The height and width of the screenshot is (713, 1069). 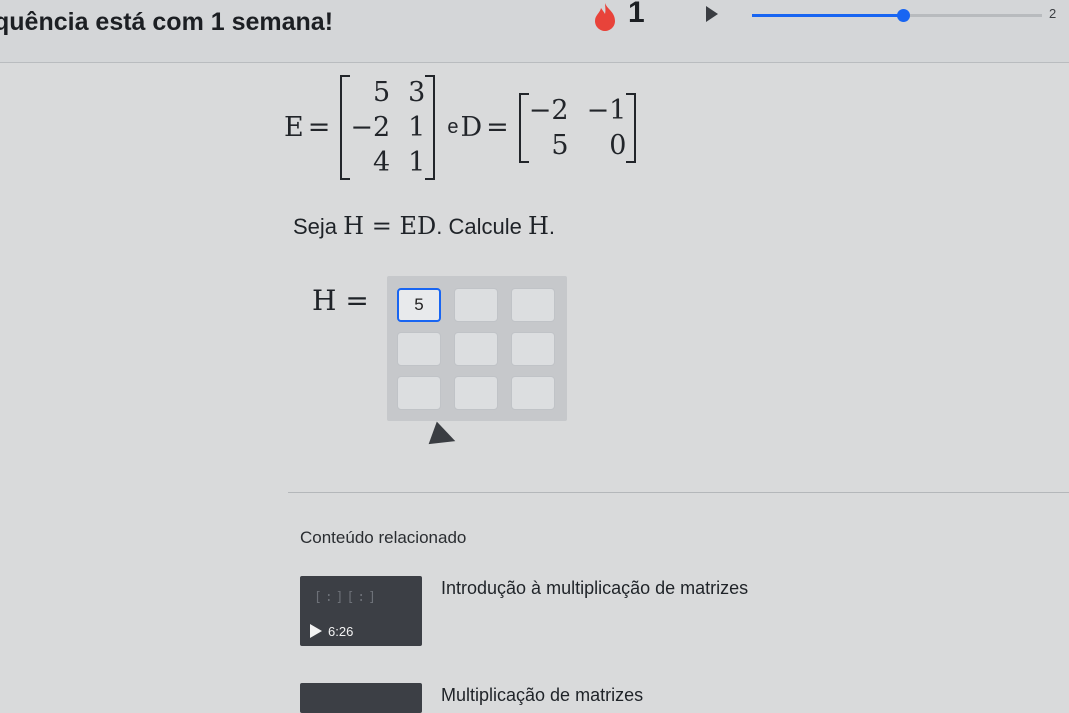 I want to click on matrix-e-cell: 4, so click(x=381, y=162).